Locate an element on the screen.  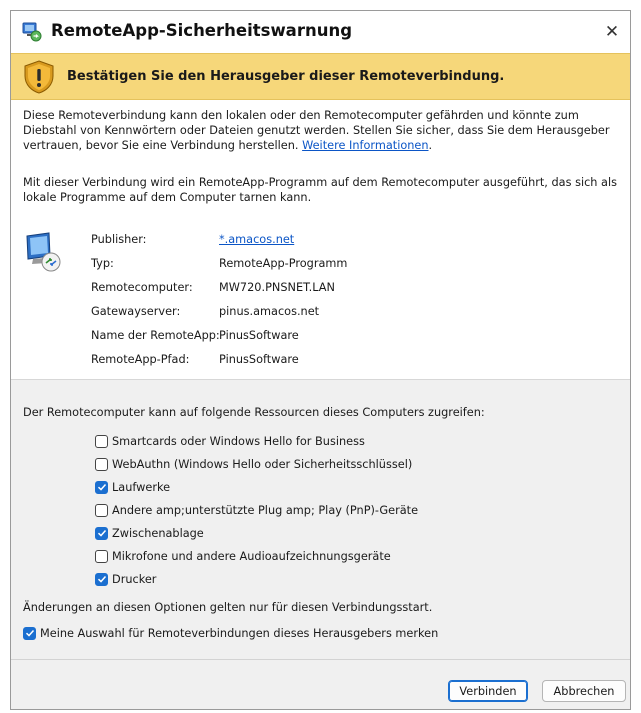
detail-value: MW720.PNSNET.LAN is located at coordinates (277, 287).